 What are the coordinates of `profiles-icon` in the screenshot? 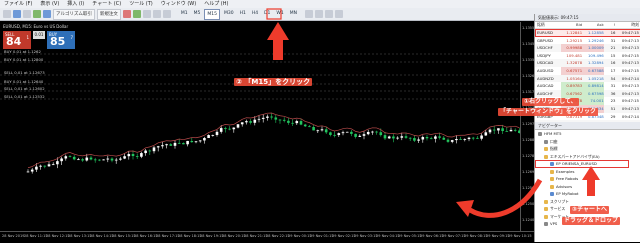 It's located at (17, 14).